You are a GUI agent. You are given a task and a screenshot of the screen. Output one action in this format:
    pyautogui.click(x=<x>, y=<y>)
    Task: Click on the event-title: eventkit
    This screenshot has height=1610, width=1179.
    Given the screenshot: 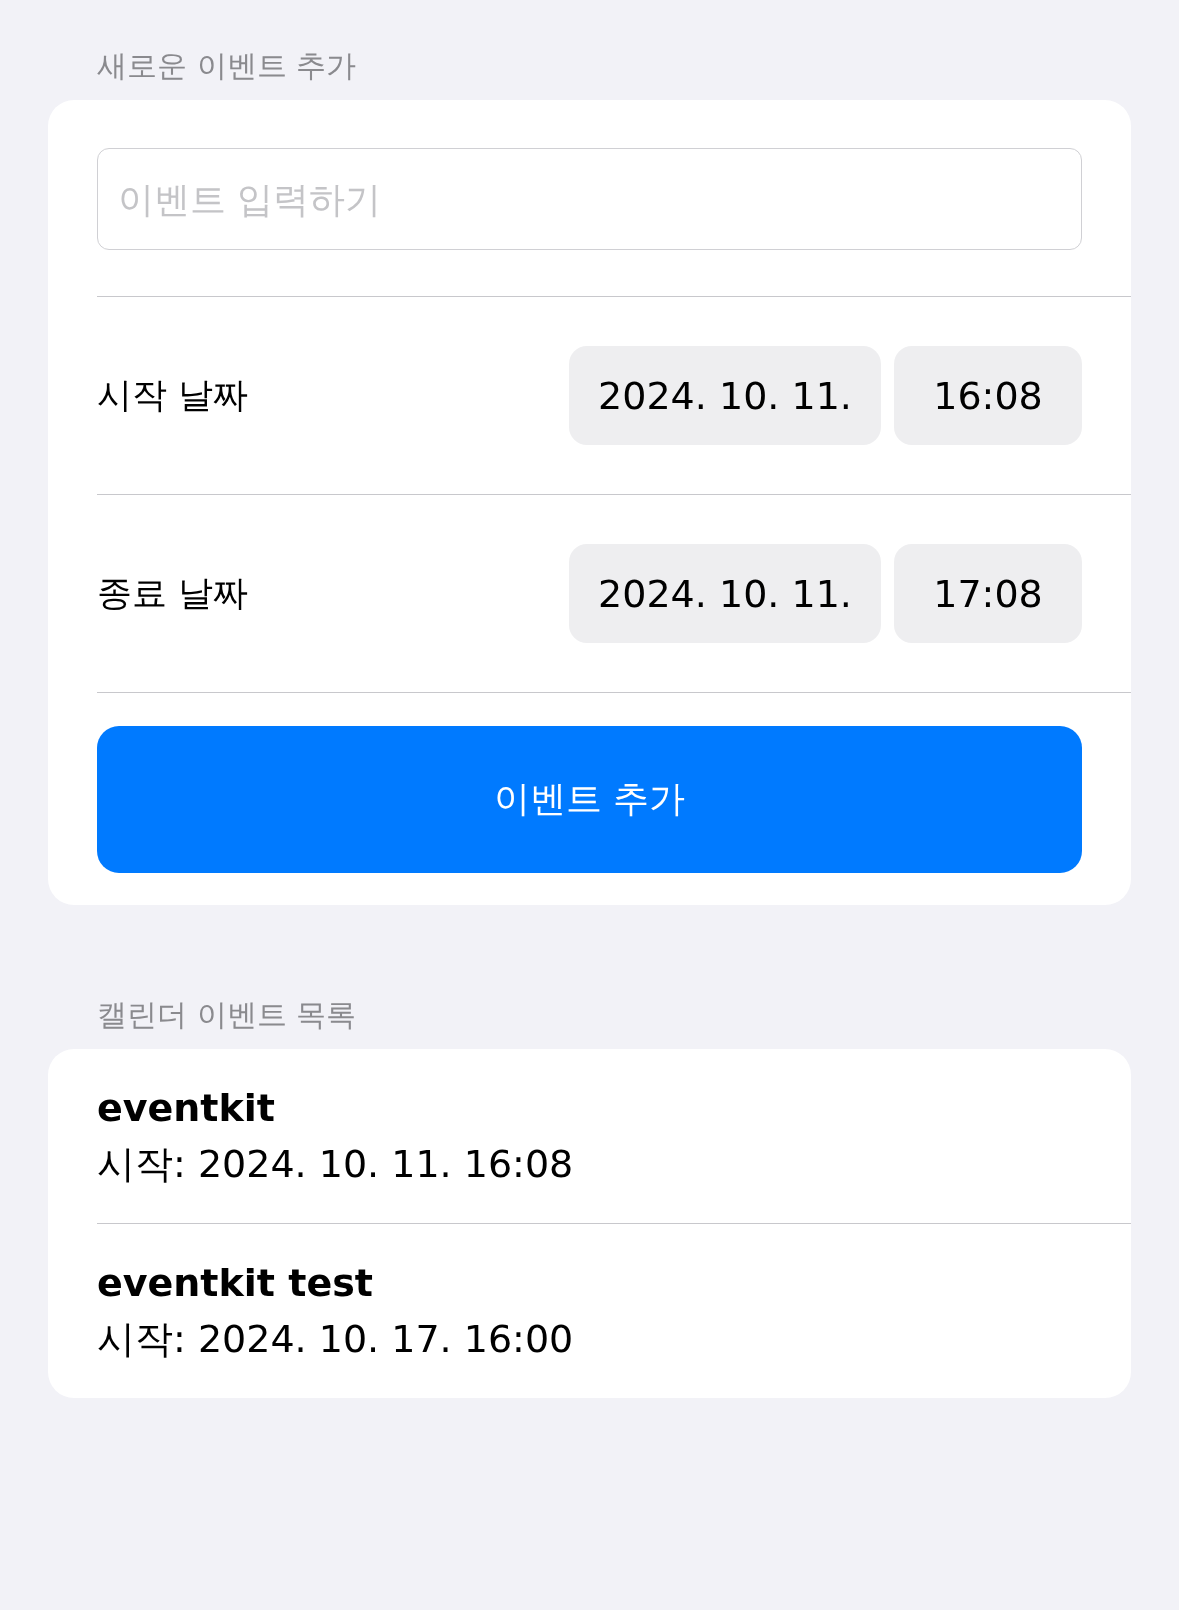 What is the action you would take?
    pyautogui.click(x=186, y=1108)
    